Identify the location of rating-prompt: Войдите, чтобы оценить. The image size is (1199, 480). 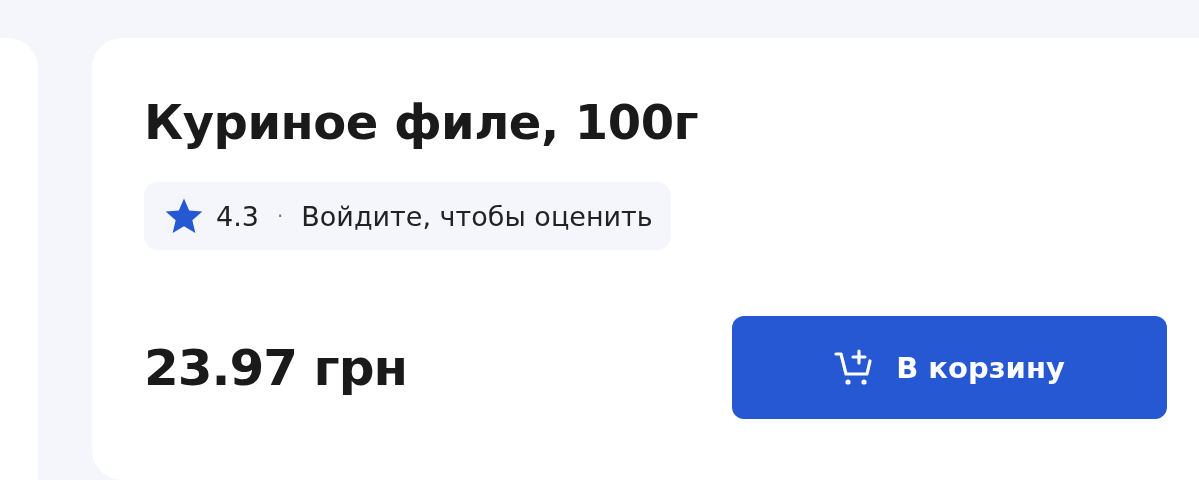
(477, 216).